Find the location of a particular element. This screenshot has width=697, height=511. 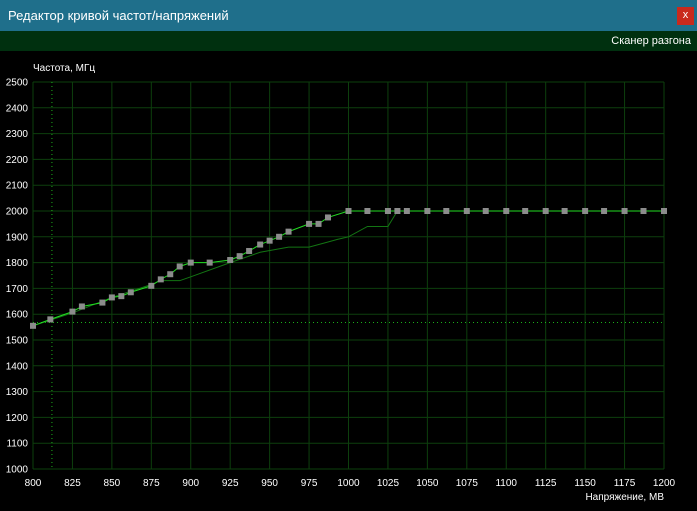

x-tick-label: 825 is located at coordinates (72, 483).